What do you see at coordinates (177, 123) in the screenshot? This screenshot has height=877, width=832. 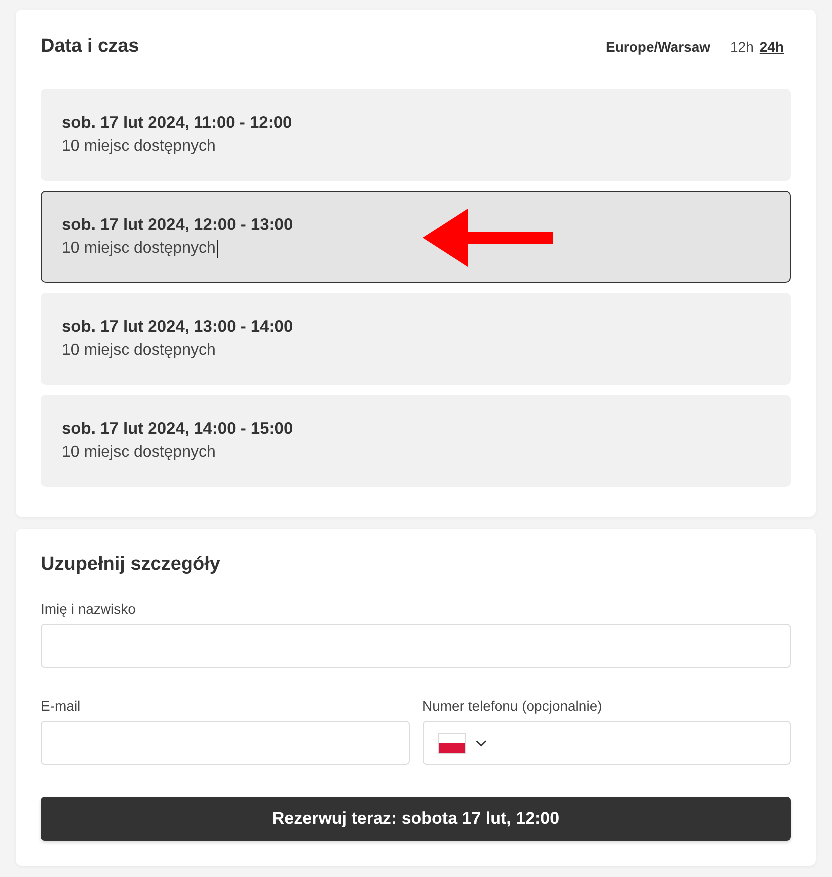 I see `slot-time: sob. 17 lut 2024, 11:00 - 12:00` at bounding box center [177, 123].